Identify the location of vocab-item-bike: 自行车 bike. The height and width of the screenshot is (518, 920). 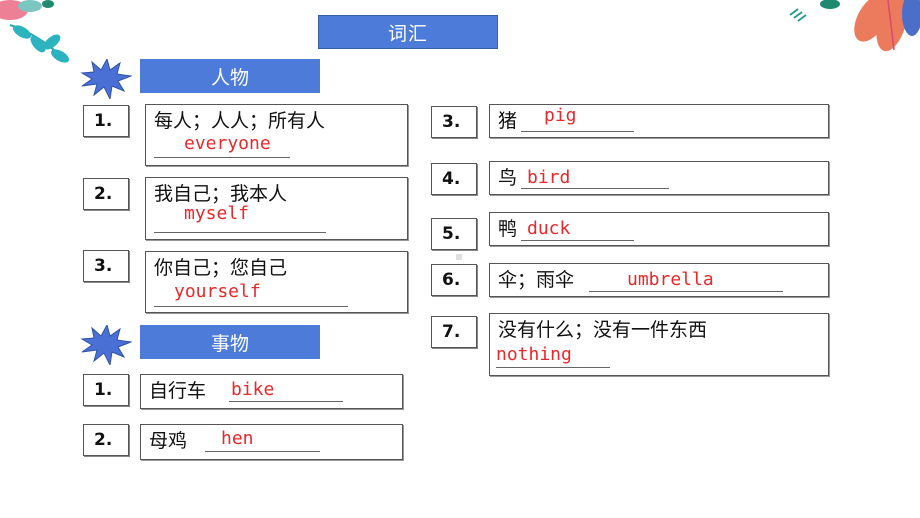
(271, 391).